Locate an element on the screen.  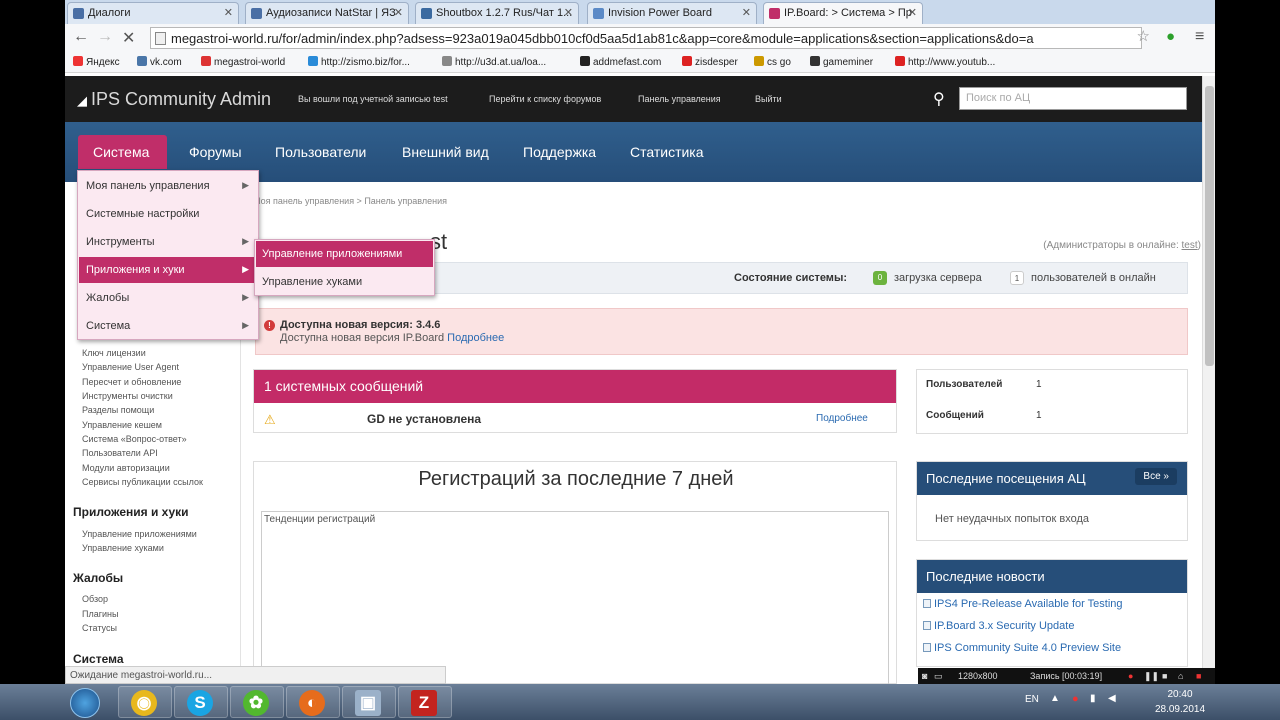
forward-icon: → is located at coordinates (105, 37).